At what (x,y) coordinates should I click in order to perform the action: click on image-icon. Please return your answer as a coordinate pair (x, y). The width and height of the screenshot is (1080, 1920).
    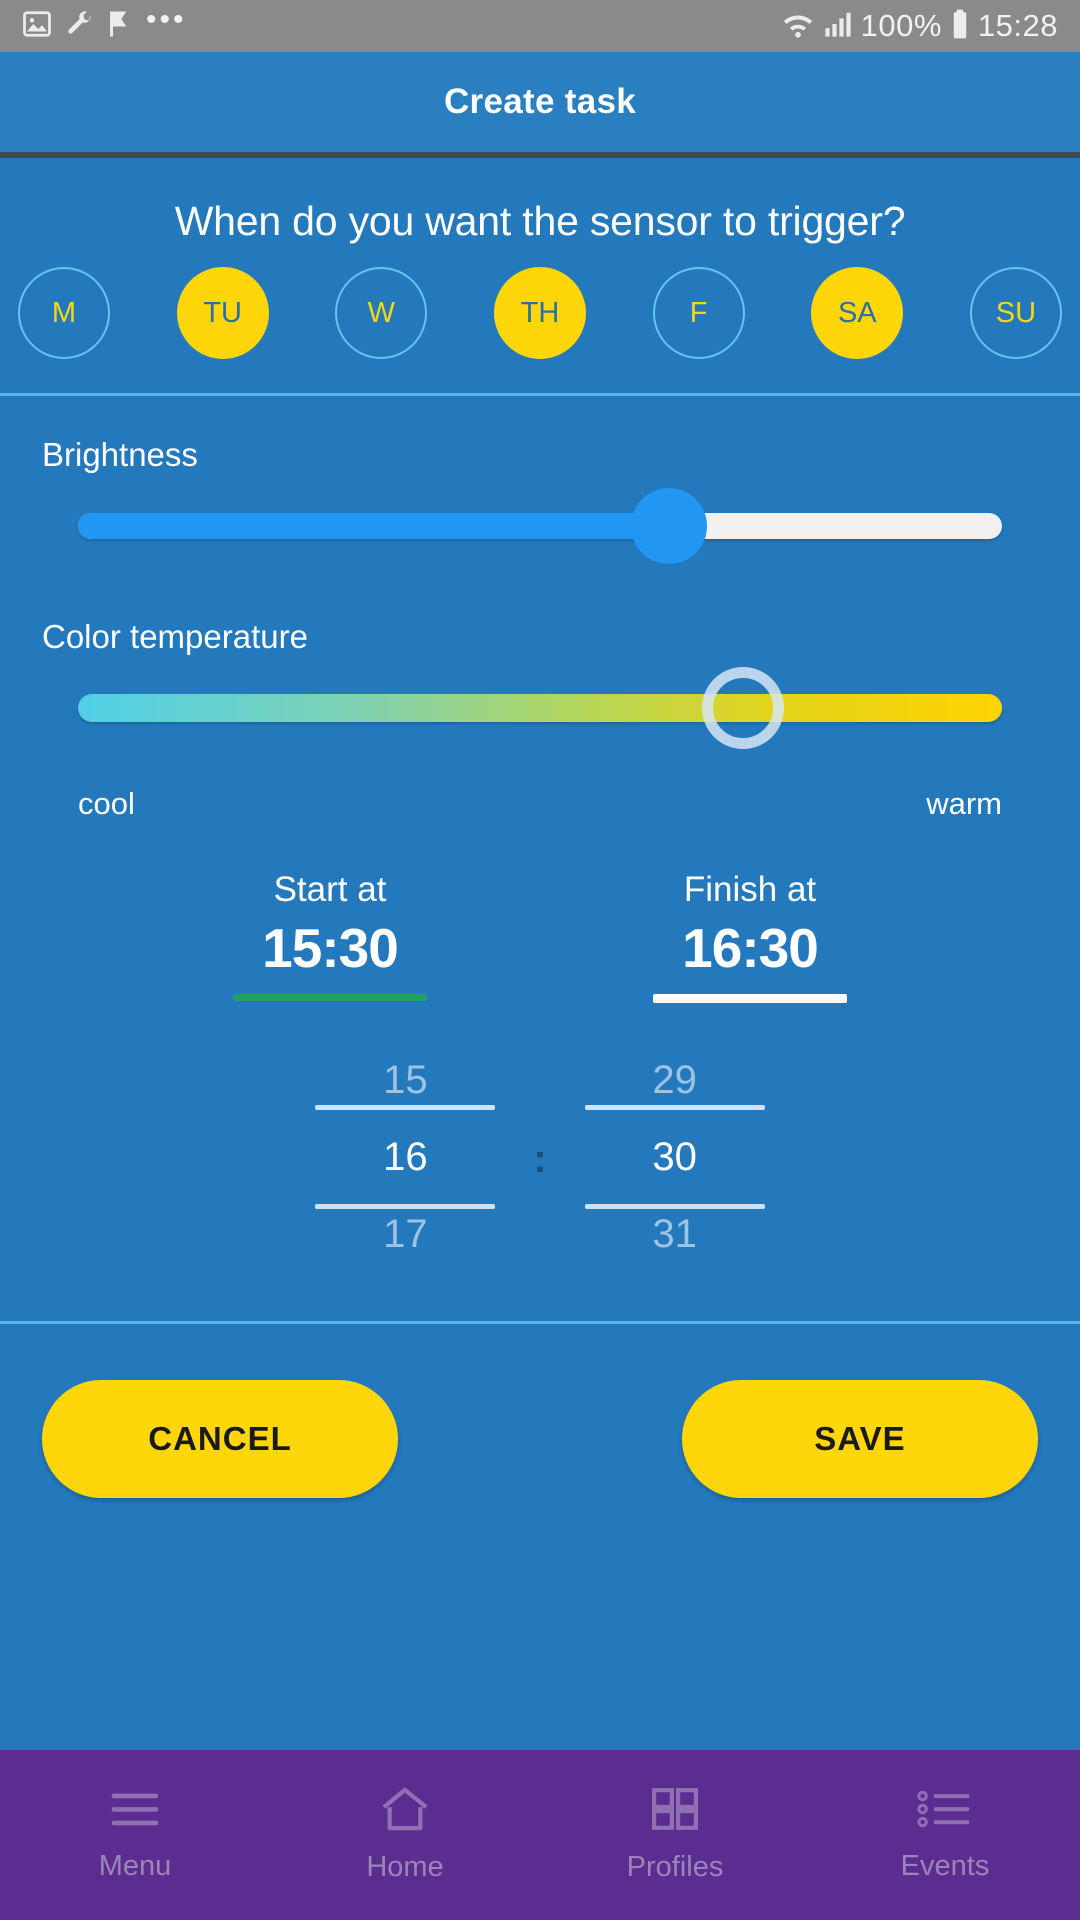
    Looking at the image, I should click on (37, 26).